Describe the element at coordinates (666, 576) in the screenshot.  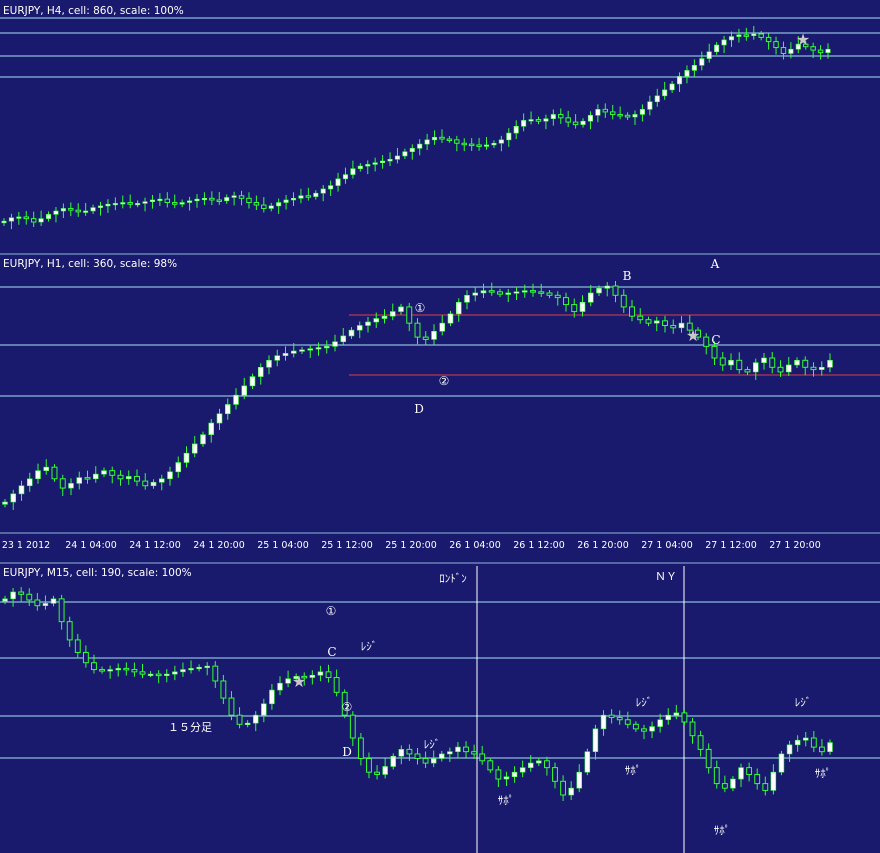
I see `session-label-ny: ＮＹ` at that location.